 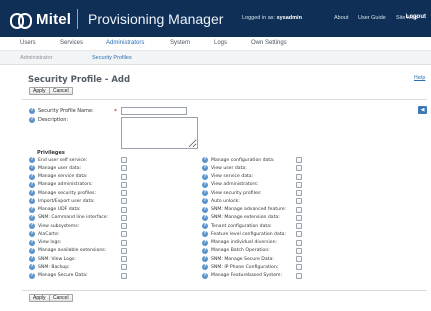 I want to click on privilege-label: SNM: Command line interface:, so click(x=73, y=218).